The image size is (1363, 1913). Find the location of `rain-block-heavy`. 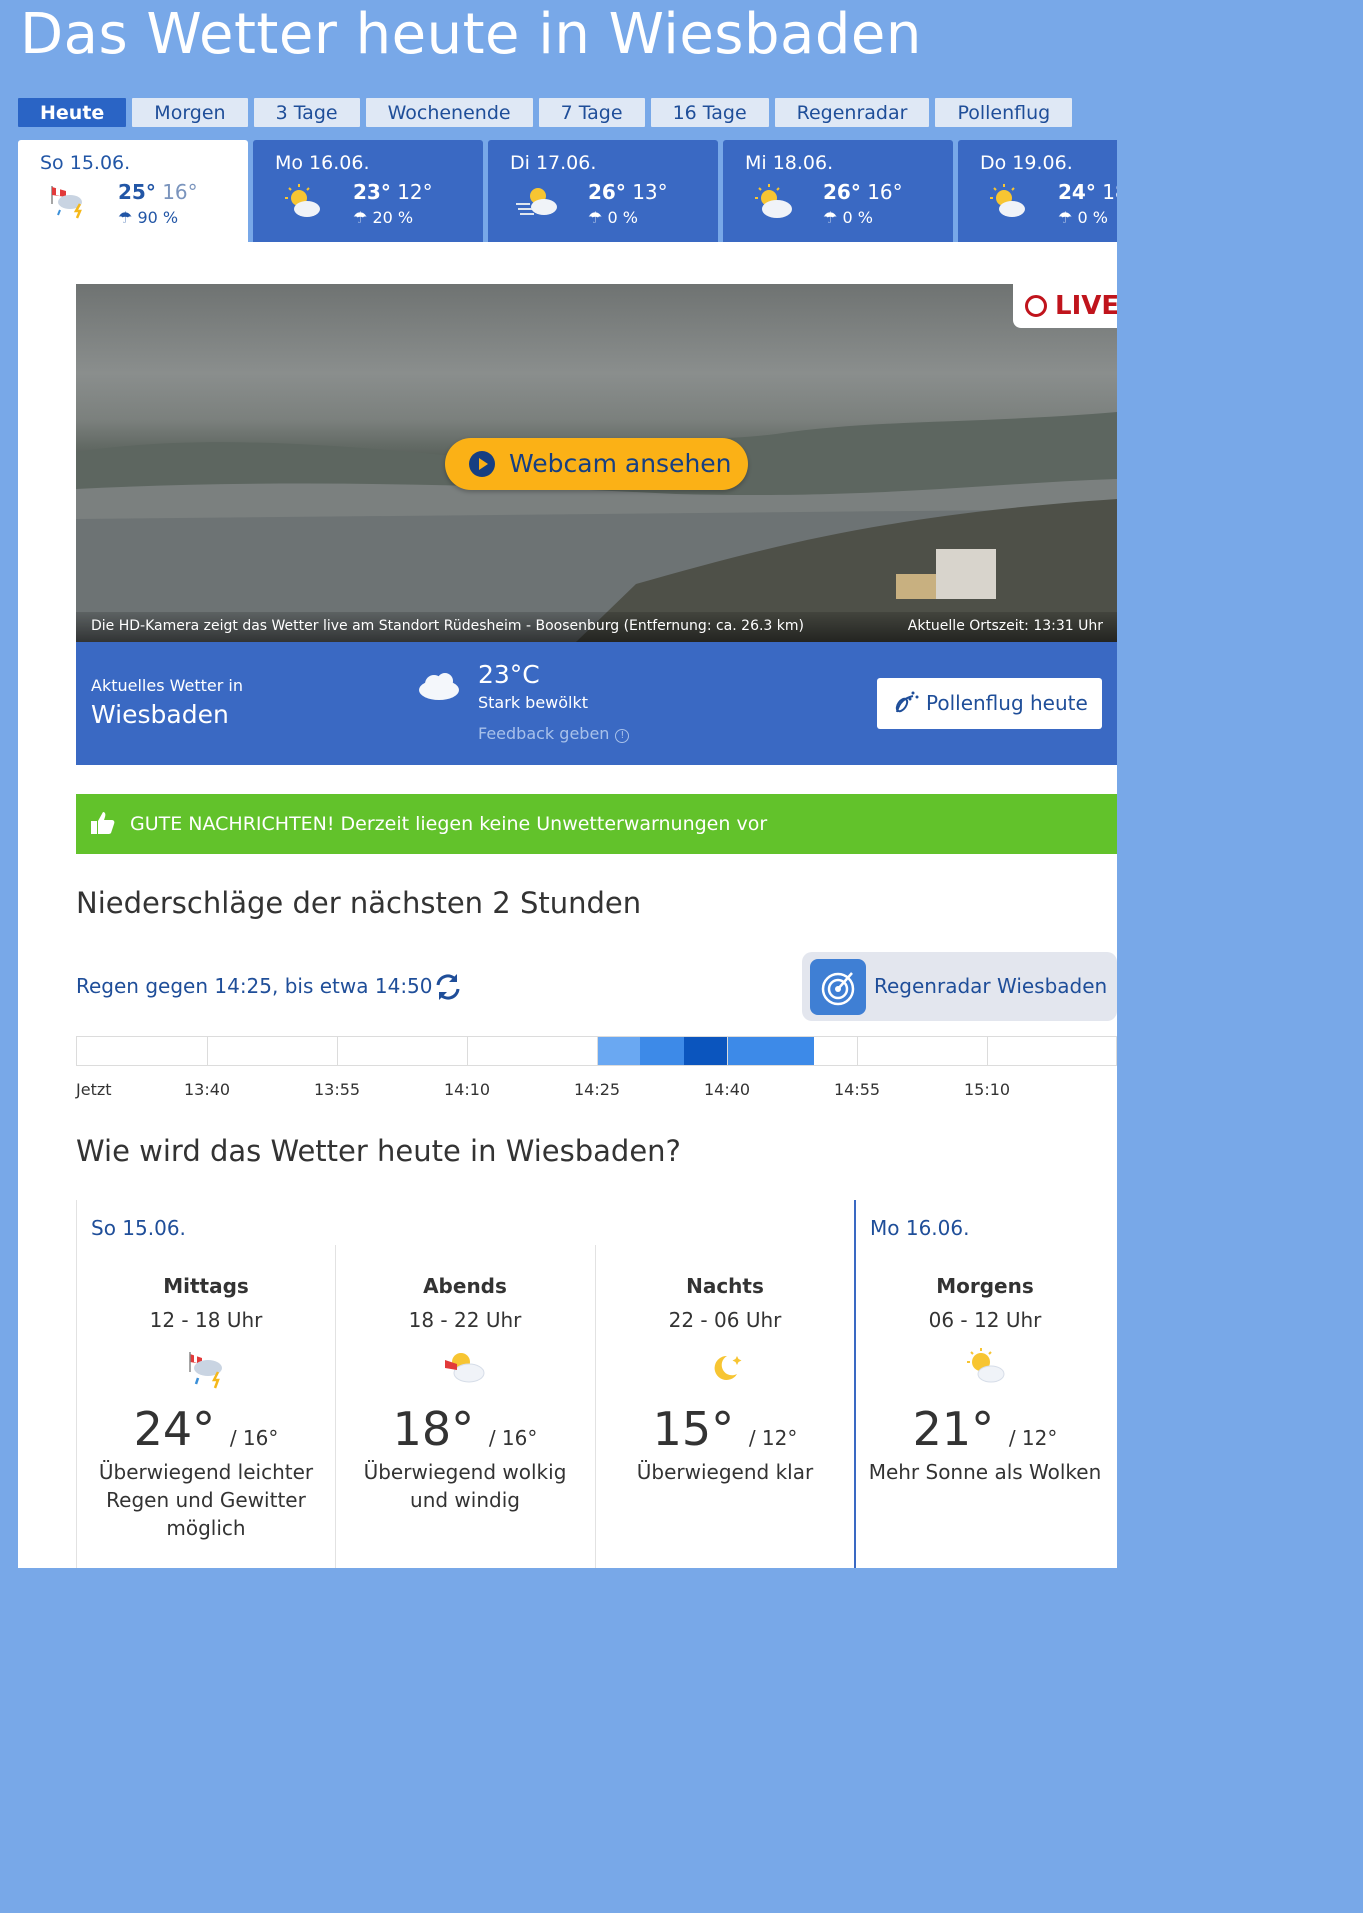

rain-block-heavy is located at coordinates (705, 1051).